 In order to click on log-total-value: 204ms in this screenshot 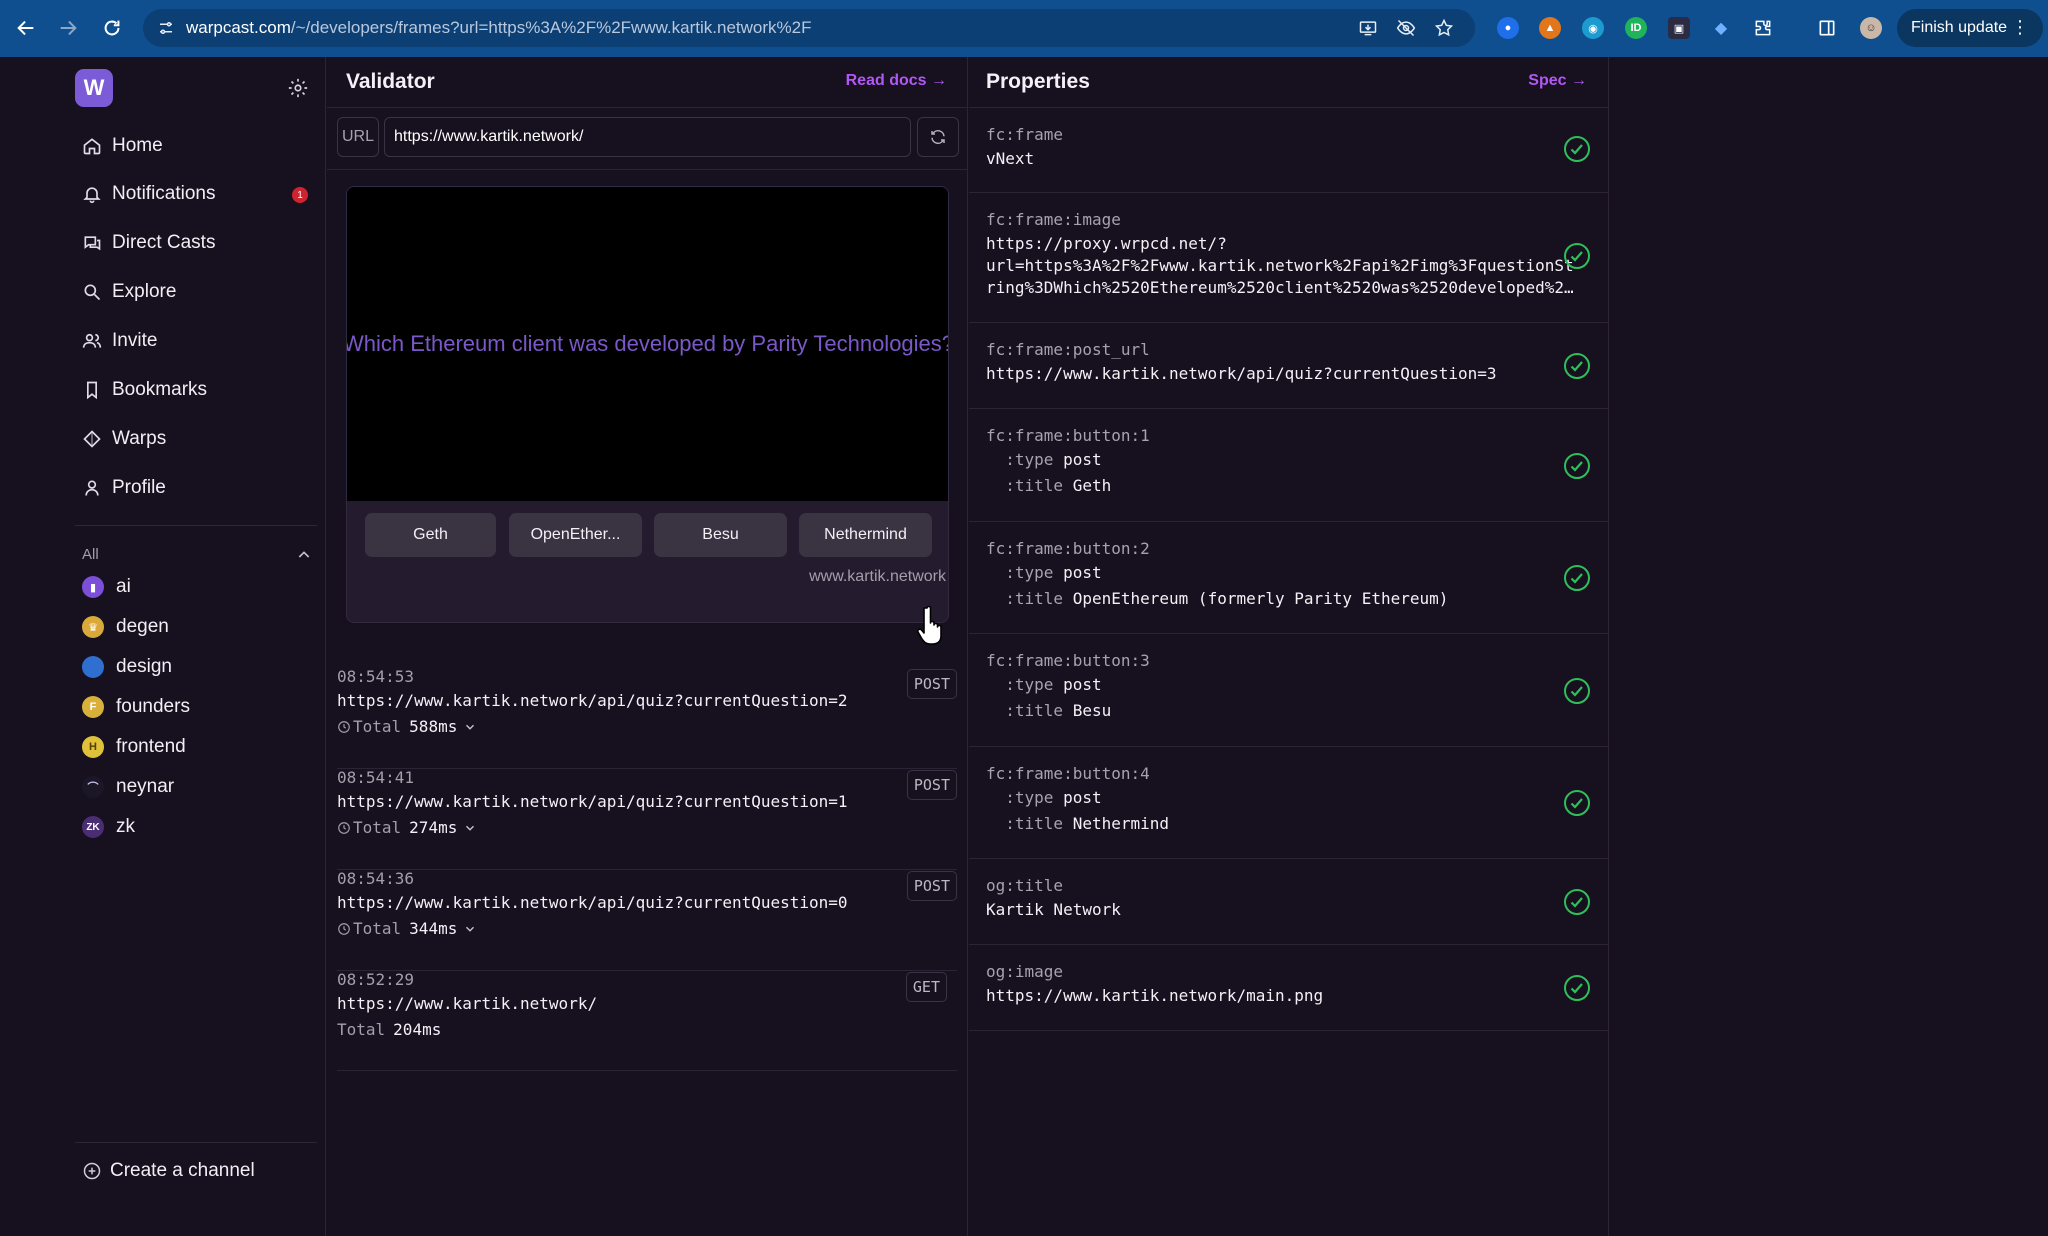, I will do `click(417, 1029)`.